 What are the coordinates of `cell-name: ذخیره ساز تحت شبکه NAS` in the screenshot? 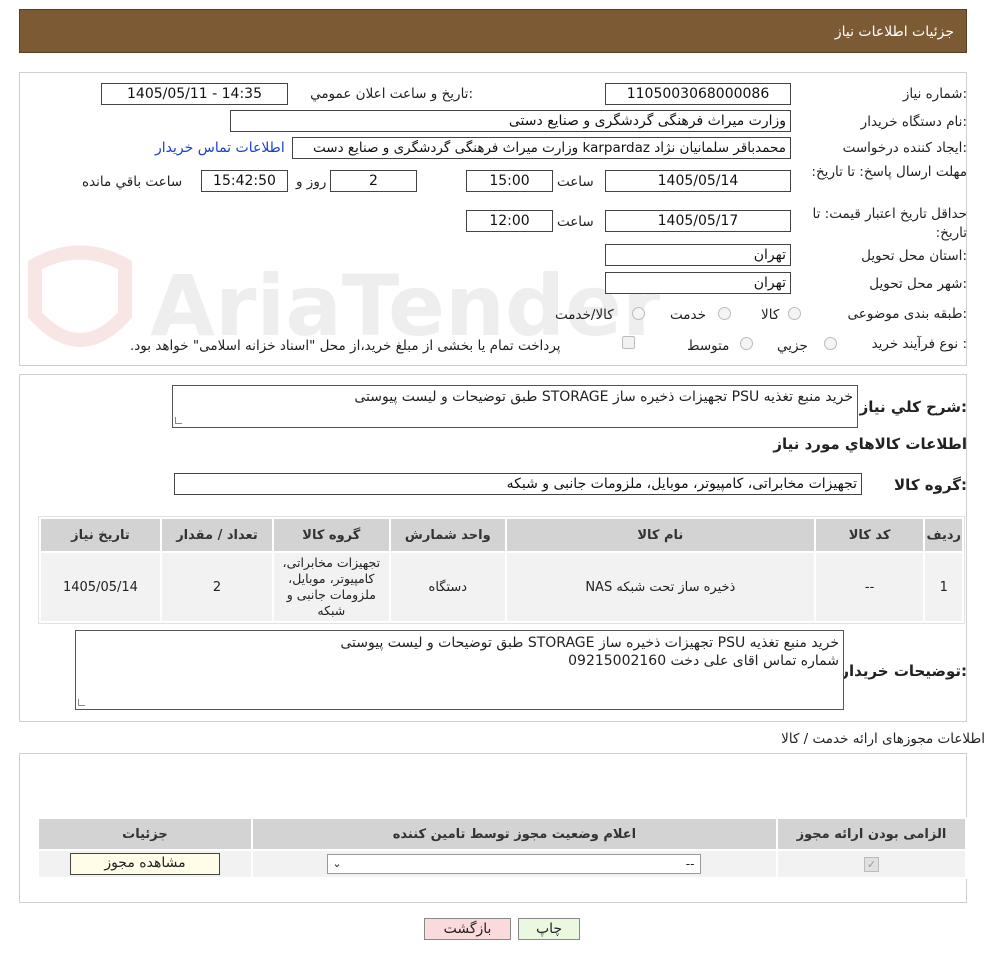 It's located at (660, 587).